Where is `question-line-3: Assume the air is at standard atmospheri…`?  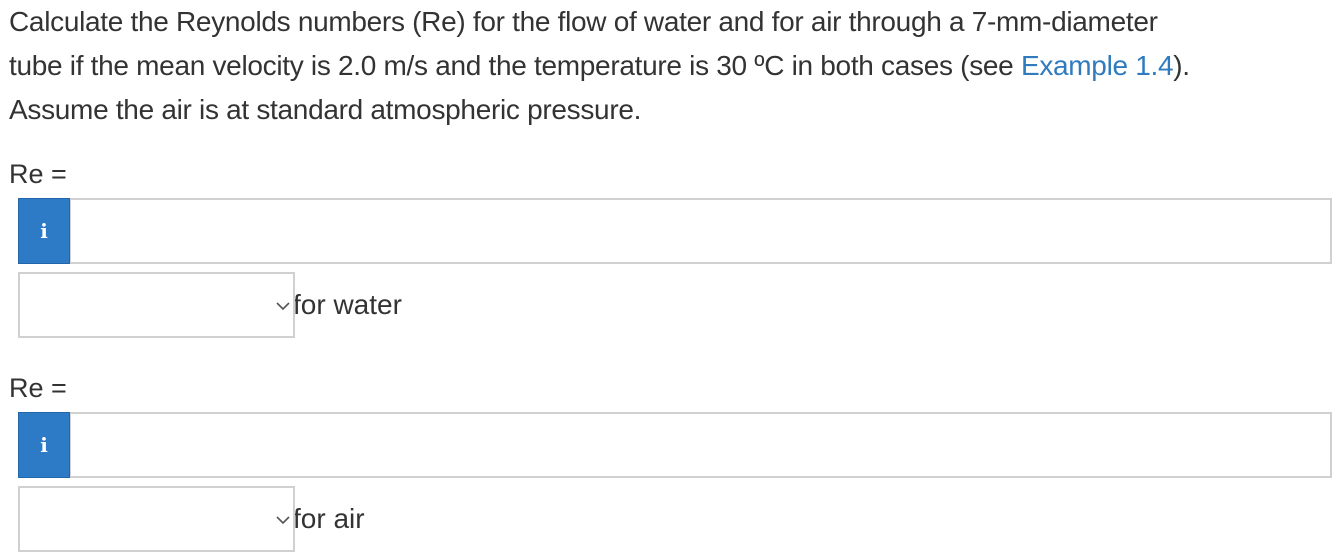 question-line-3: Assume the air is at standard atmospheri… is located at coordinates (325, 109).